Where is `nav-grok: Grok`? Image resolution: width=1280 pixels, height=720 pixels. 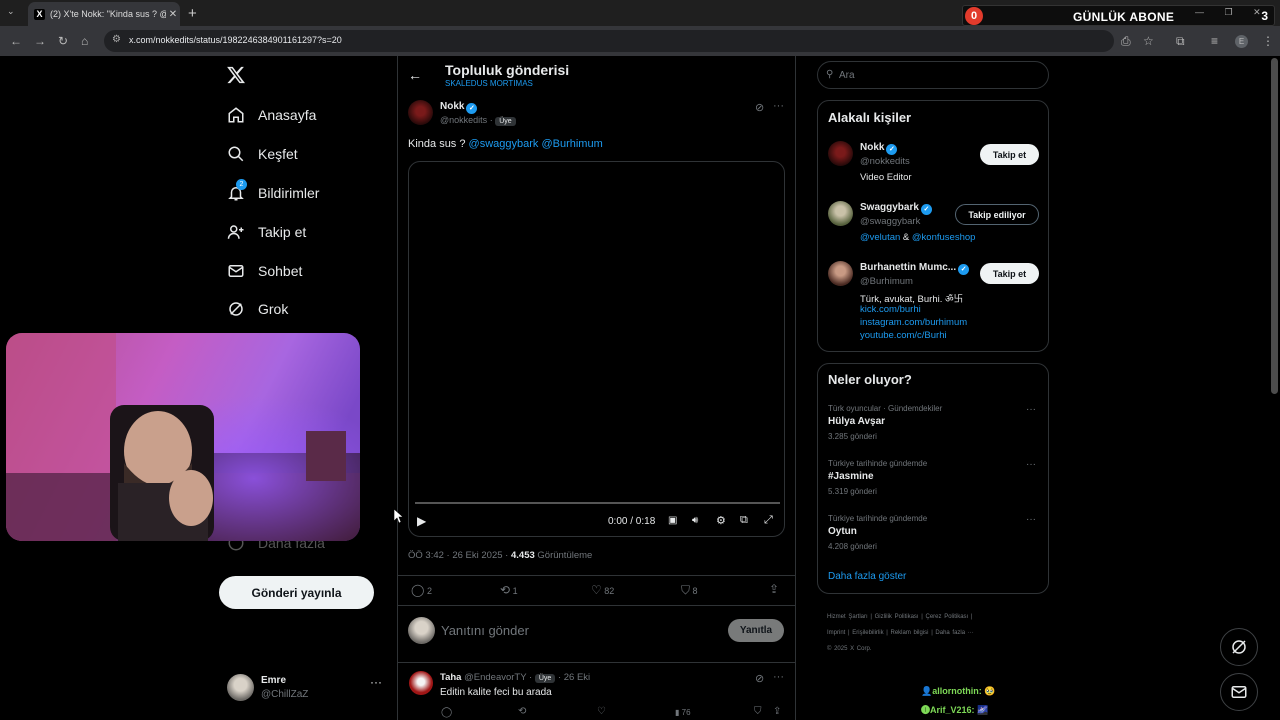
nav-grok: Grok is located at coordinates (257, 309).